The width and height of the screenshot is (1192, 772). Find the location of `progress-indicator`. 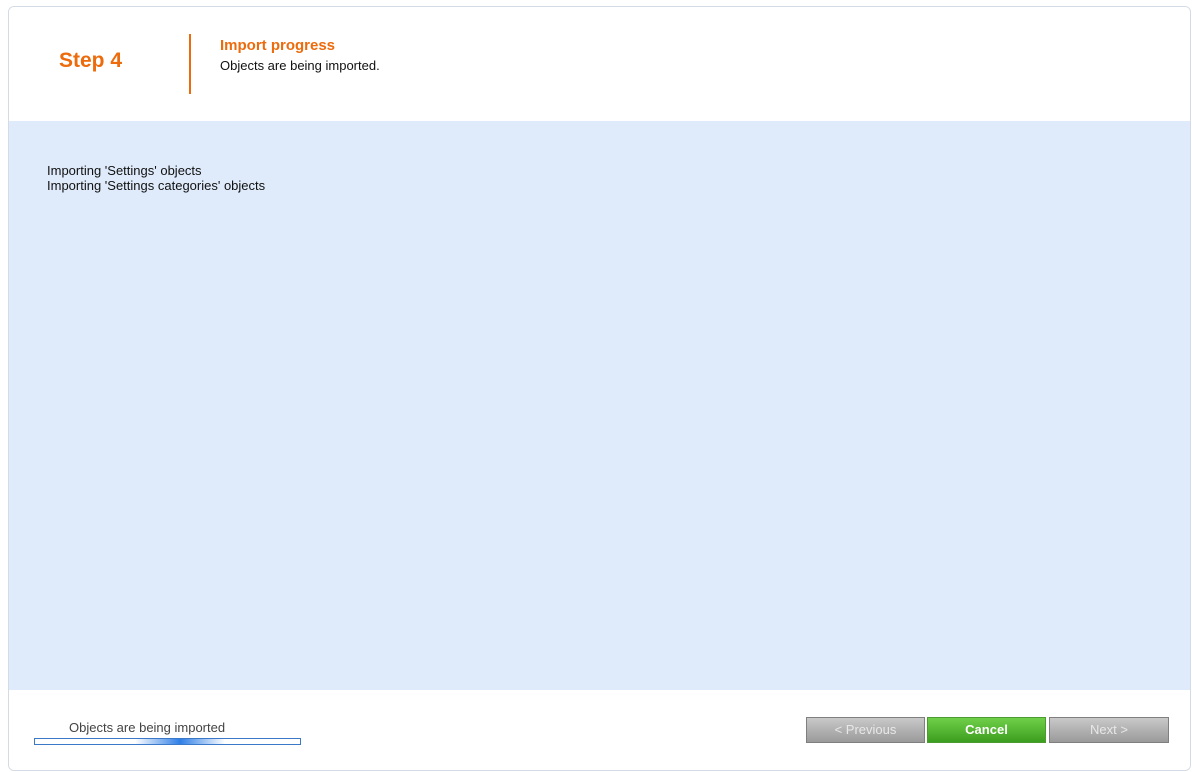

progress-indicator is located at coordinates (180, 741).